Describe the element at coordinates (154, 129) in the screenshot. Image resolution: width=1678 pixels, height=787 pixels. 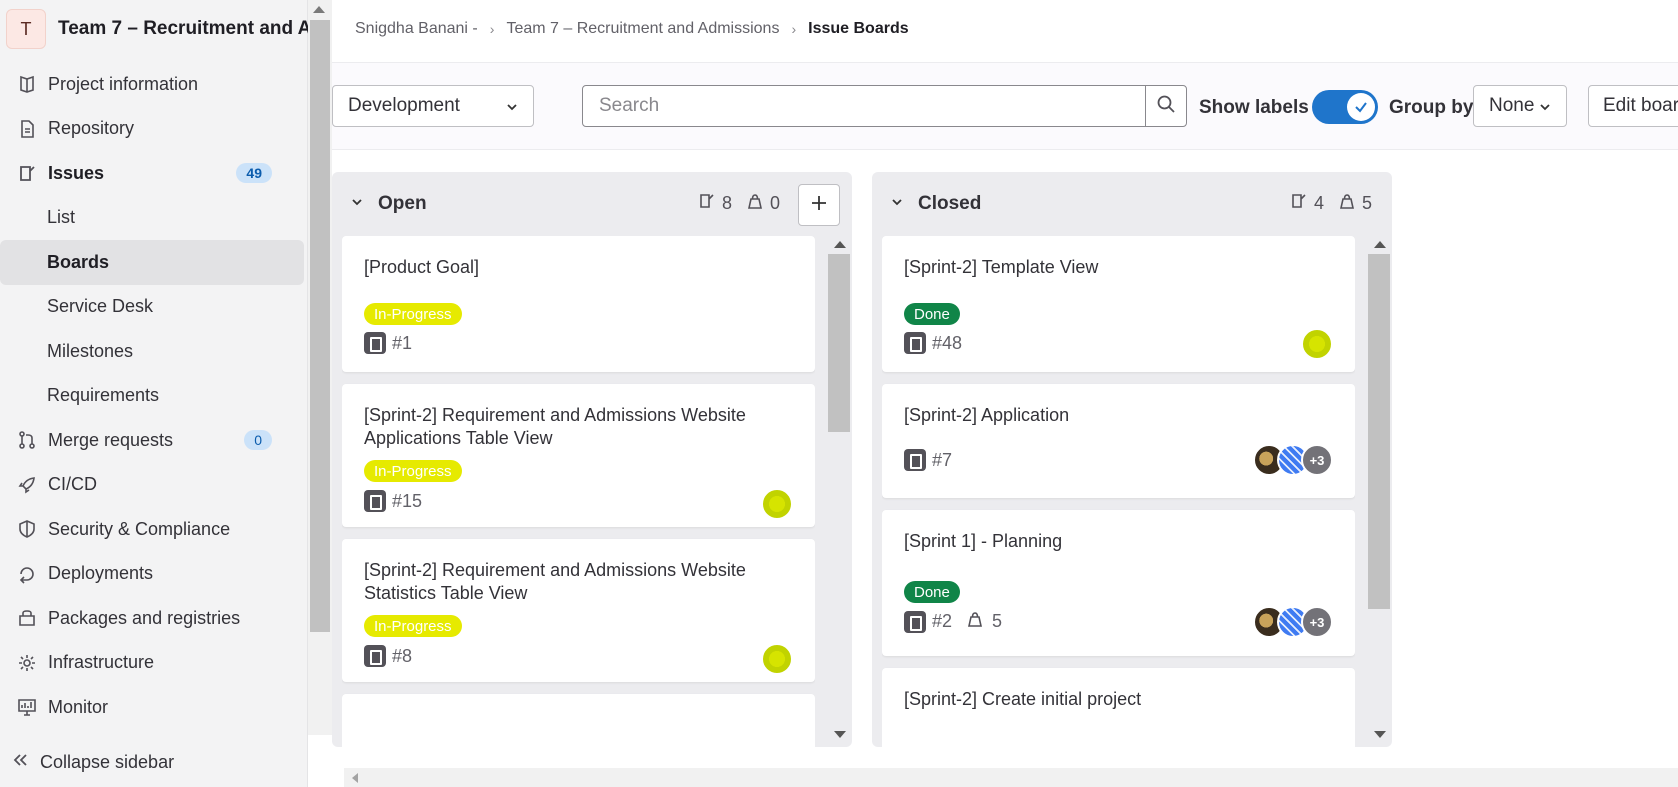
I see `sidebar-item-repository: Repository` at that location.